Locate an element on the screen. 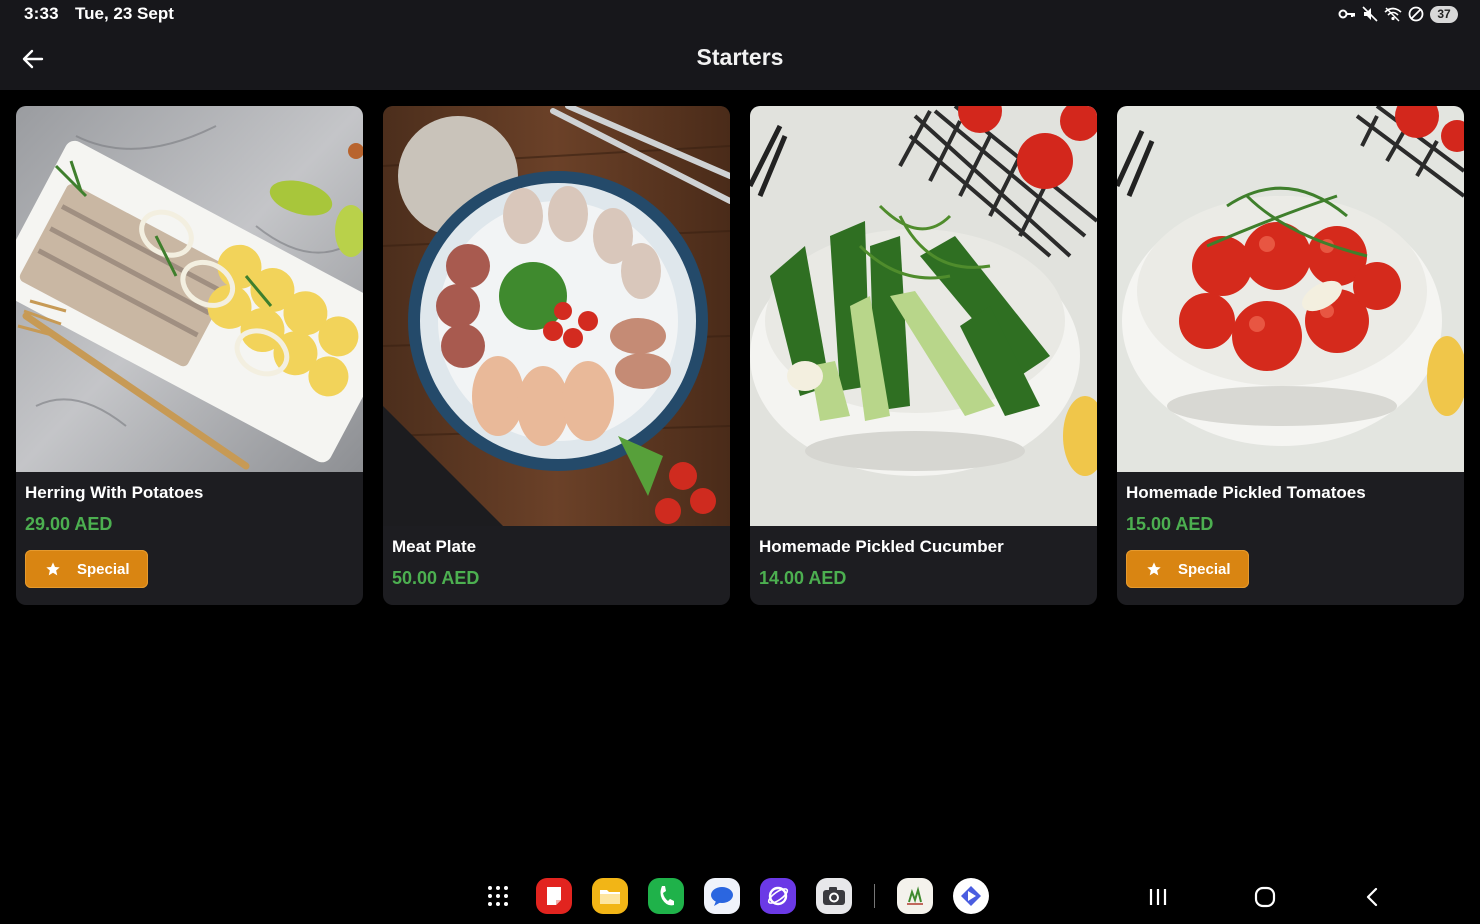 Image resolution: width=1480 pixels, height=924 pixels. files-icon is located at coordinates (610, 896).